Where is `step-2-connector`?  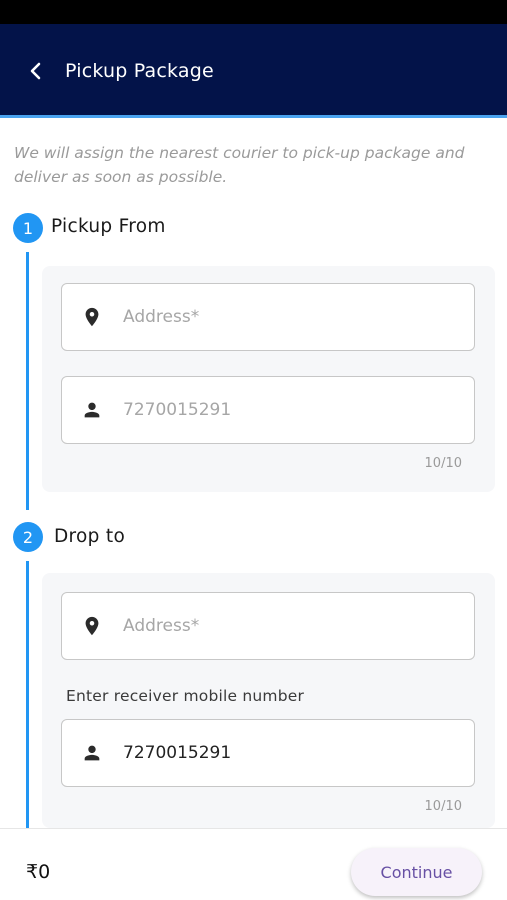
step-2-connector is located at coordinates (27, 694).